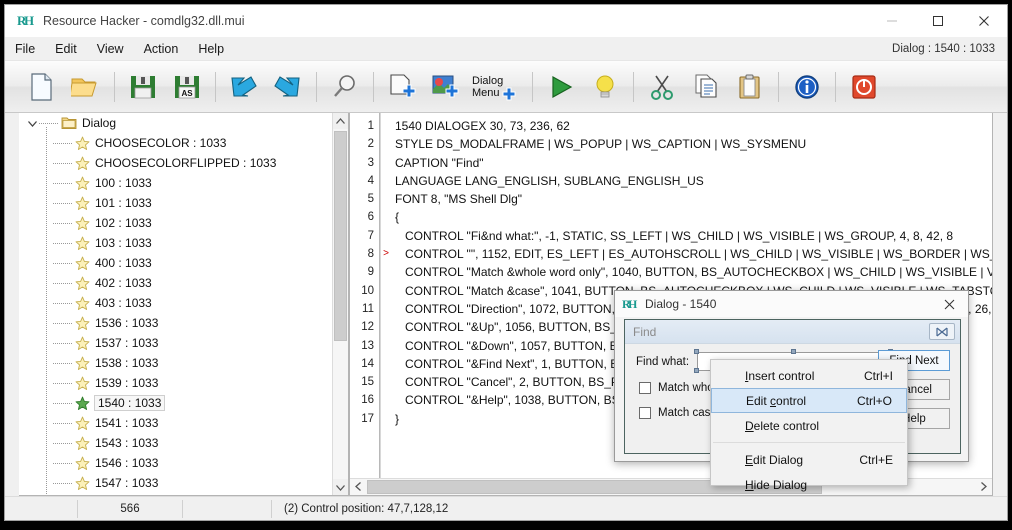 This screenshot has width=1012, height=530. I want to click on search-icon, so click(345, 87).